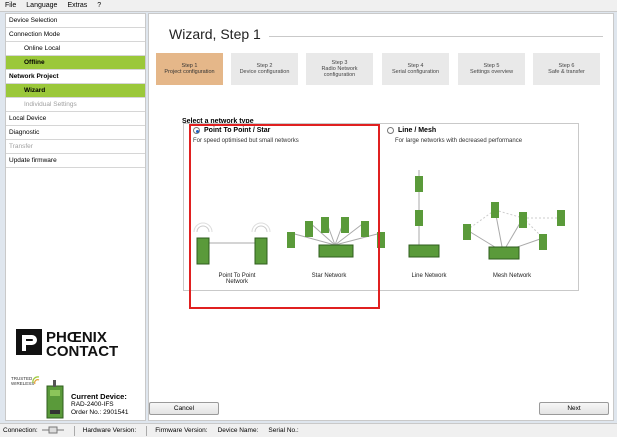 This screenshot has width=617, height=437. What do you see at coordinates (429, 276) in the screenshot?
I see `label-line-network: Line Network` at bounding box center [429, 276].